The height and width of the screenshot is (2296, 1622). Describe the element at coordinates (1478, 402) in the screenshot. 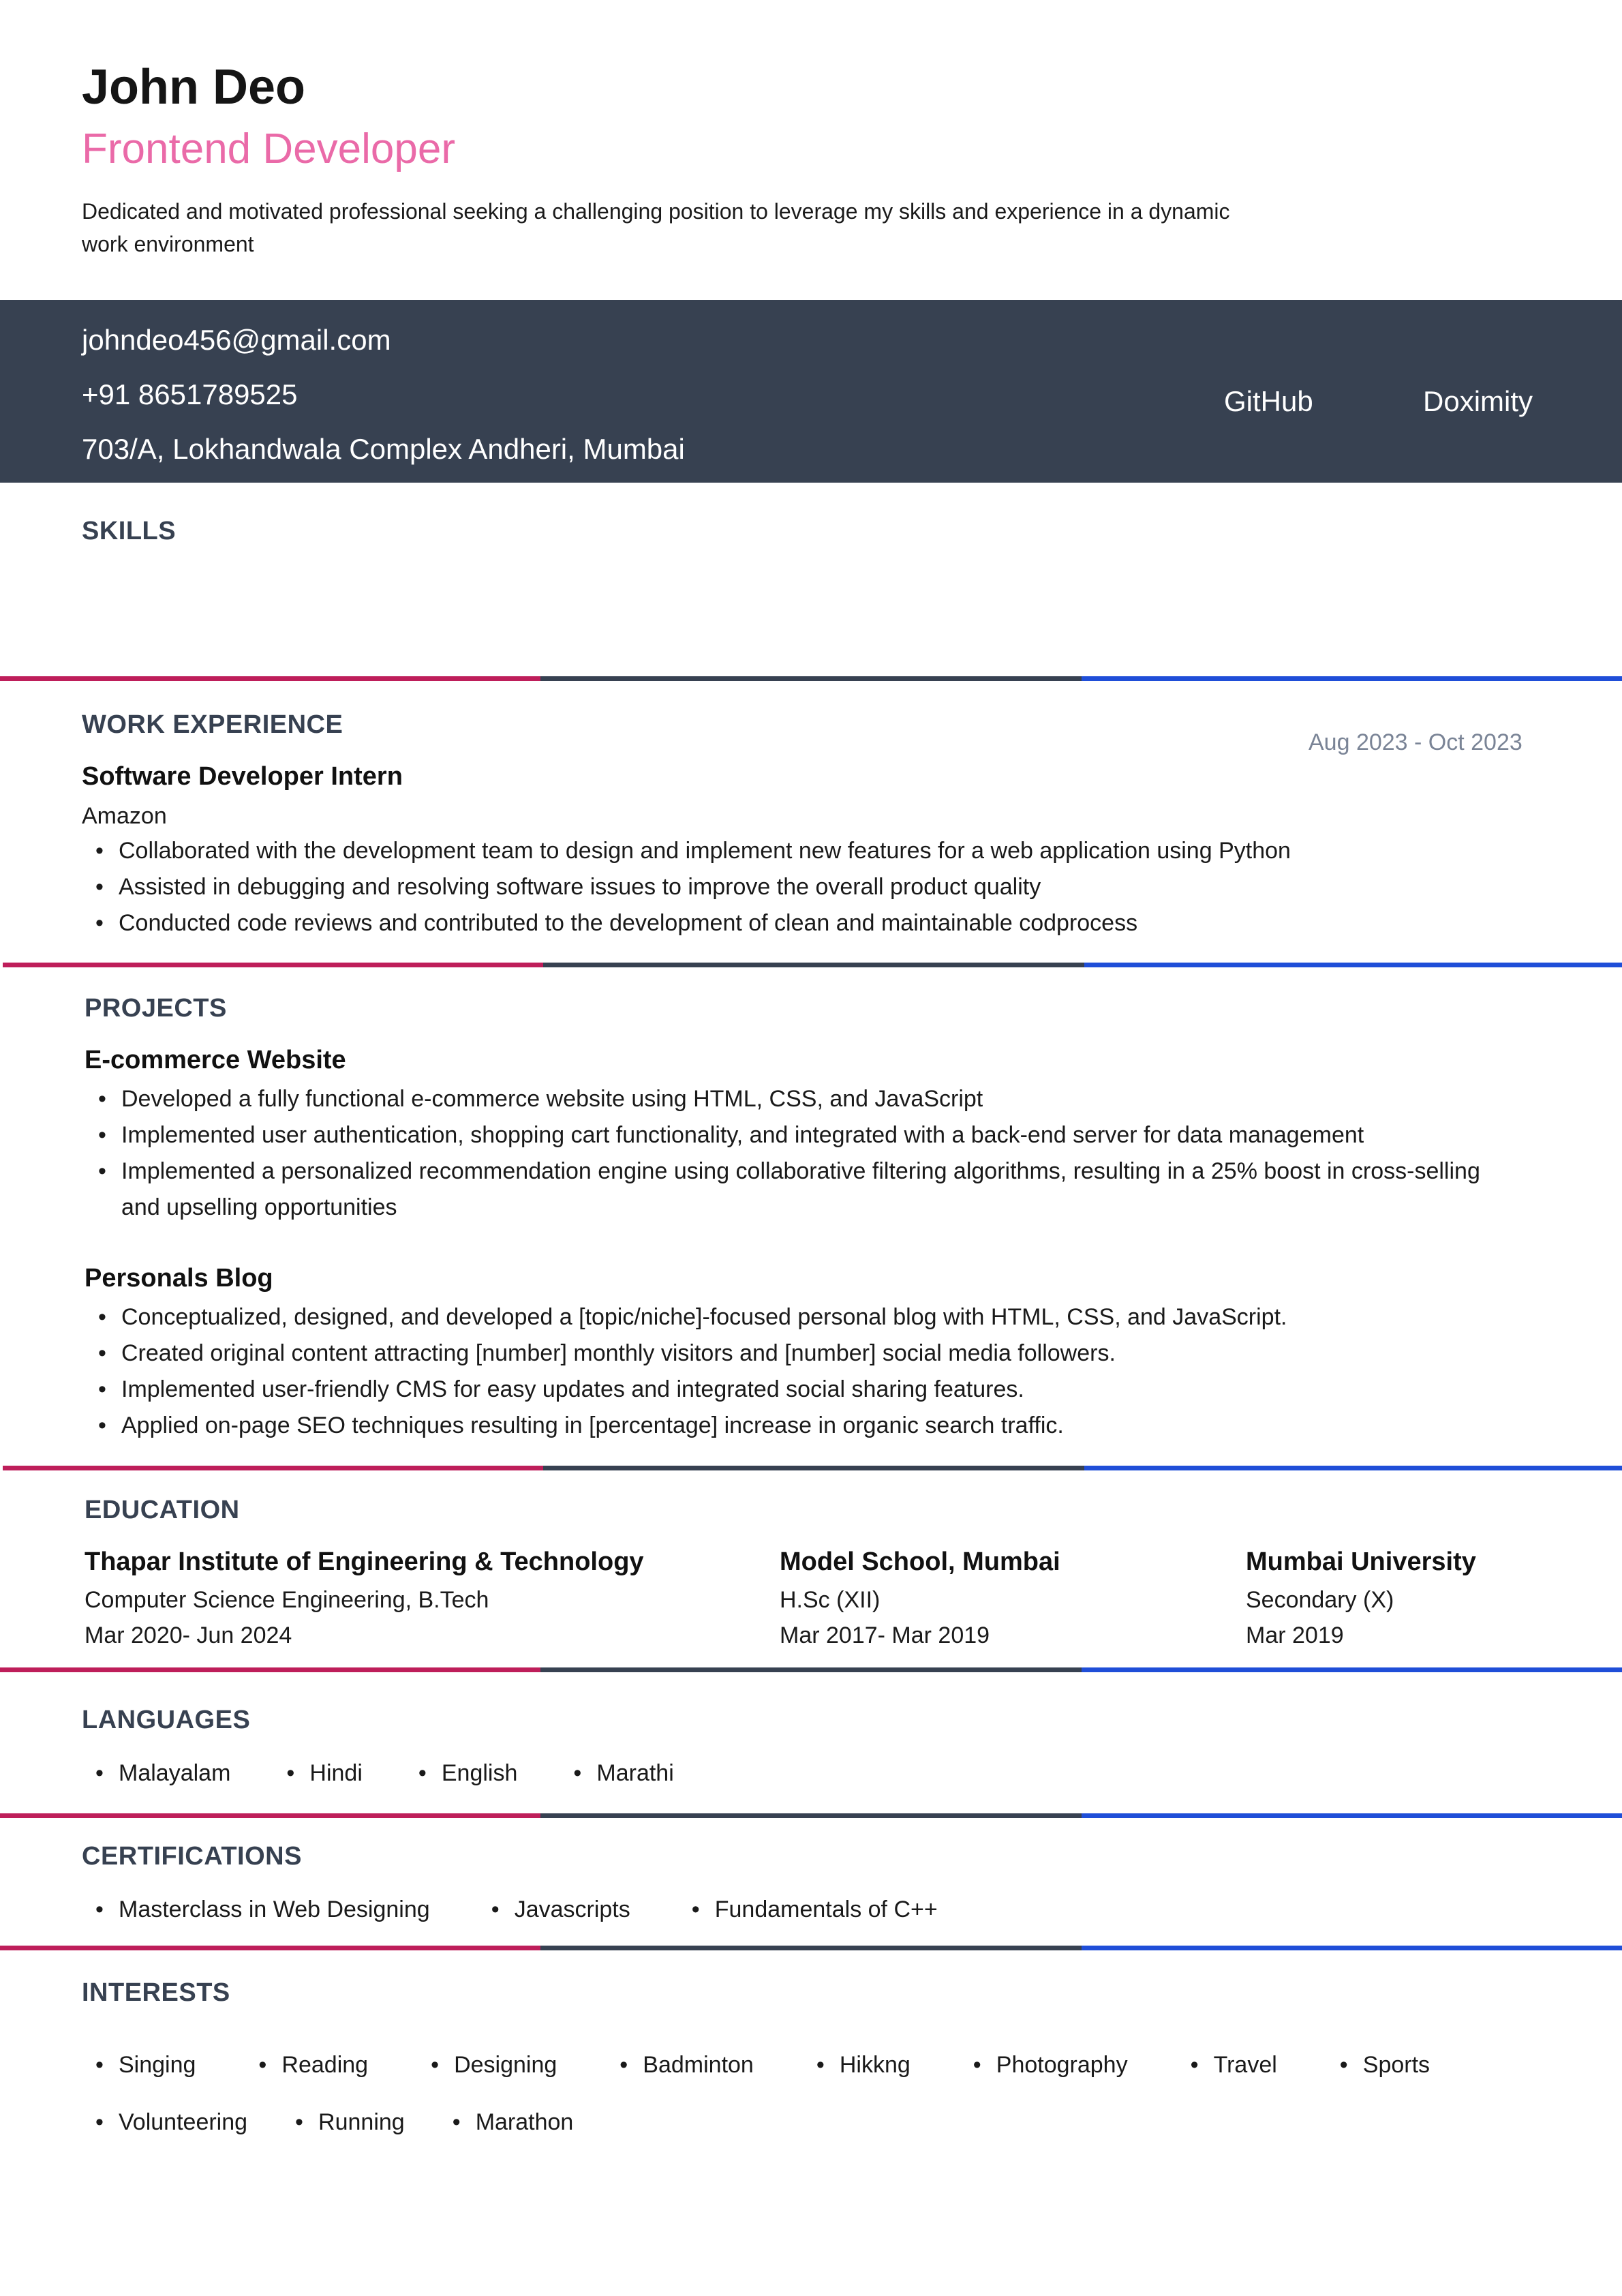

I see `doximity-link: Doximity` at that location.